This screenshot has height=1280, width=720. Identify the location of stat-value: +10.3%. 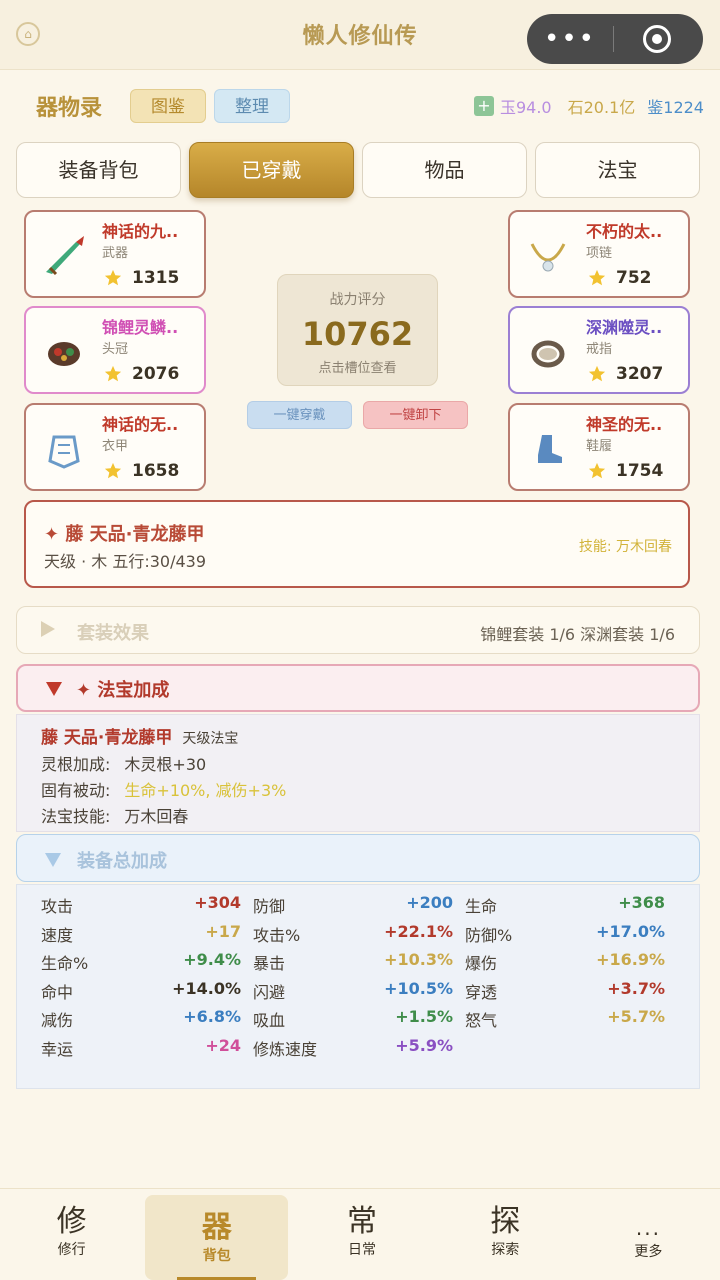
(418, 960).